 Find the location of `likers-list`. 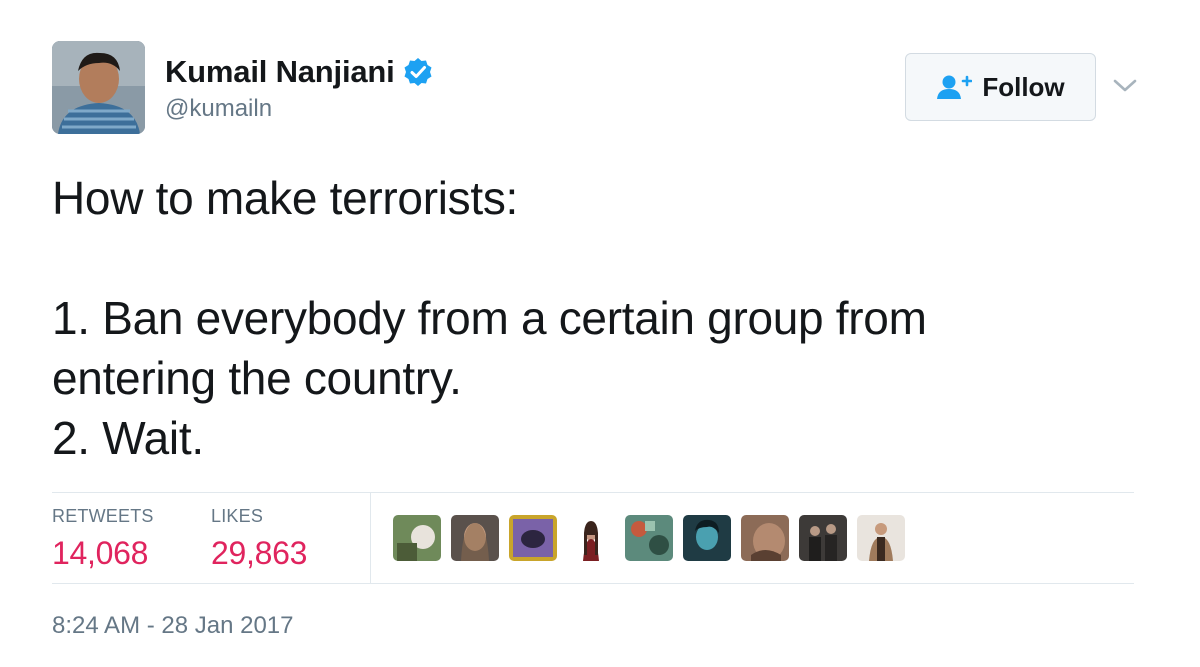

likers-list is located at coordinates (649, 538).